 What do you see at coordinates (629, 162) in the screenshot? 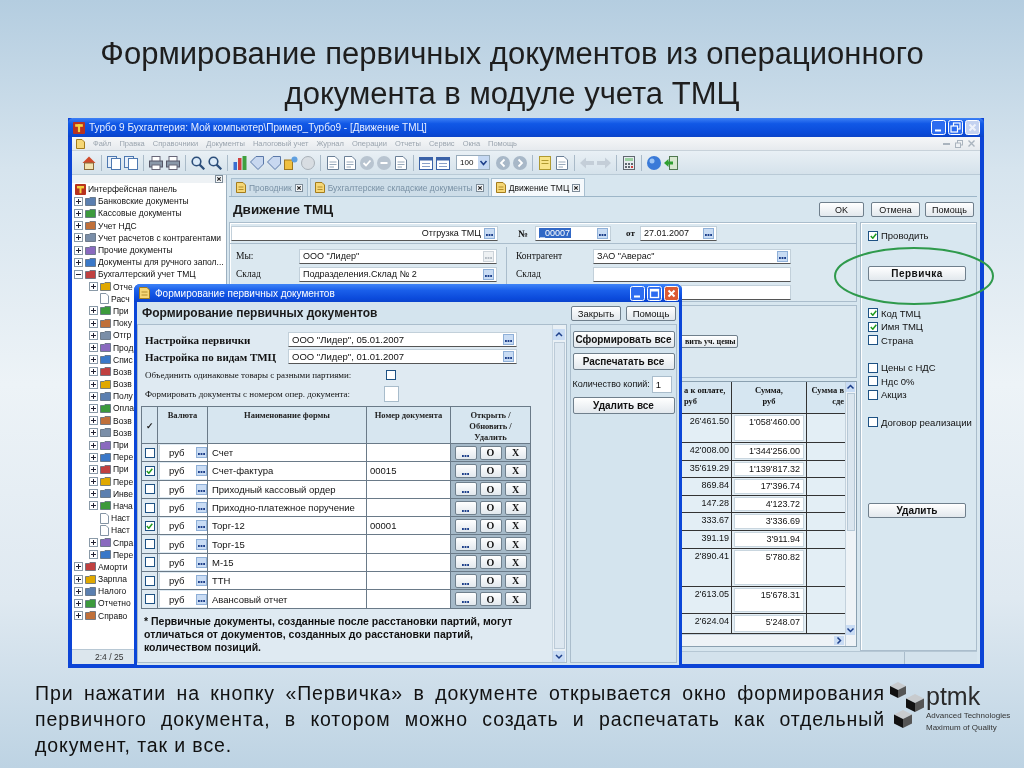
I see `calculator-icon` at bounding box center [629, 162].